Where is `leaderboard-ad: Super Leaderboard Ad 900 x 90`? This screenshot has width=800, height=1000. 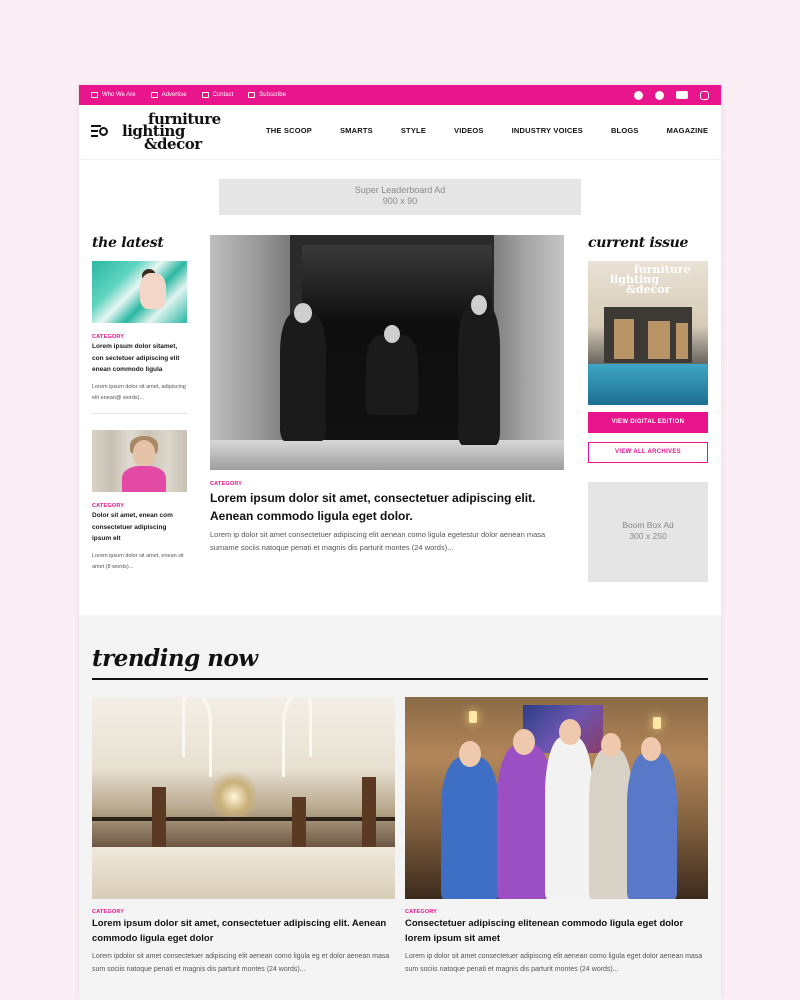
leaderboard-ad: Super Leaderboard Ad 900 x 90 is located at coordinates (400, 197).